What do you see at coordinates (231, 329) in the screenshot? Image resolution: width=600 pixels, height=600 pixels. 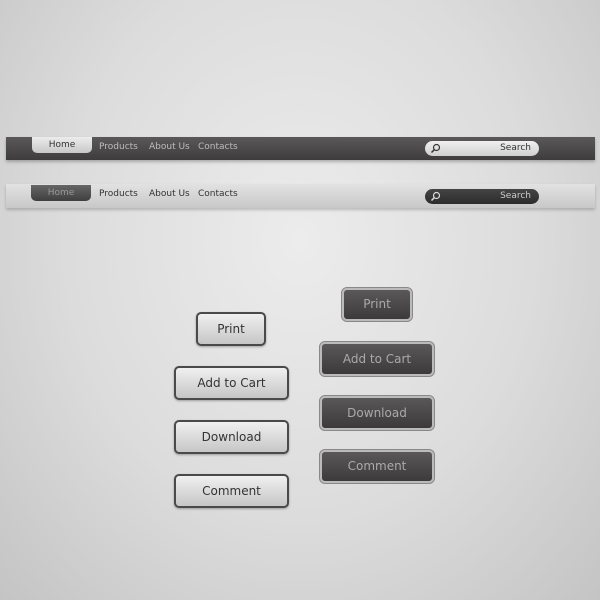 I see `print-button: Print` at bounding box center [231, 329].